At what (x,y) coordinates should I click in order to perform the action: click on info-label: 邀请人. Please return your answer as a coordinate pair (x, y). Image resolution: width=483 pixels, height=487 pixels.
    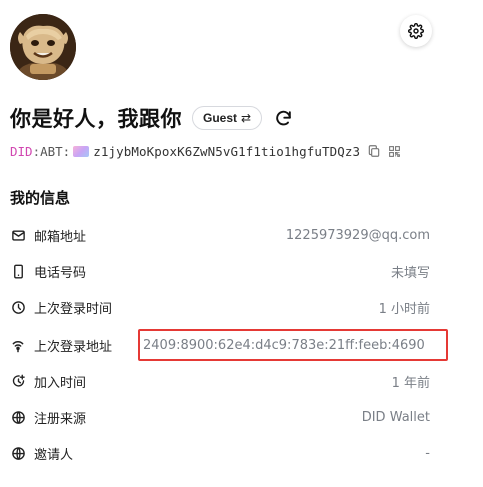
    Looking at the image, I should click on (54, 455).